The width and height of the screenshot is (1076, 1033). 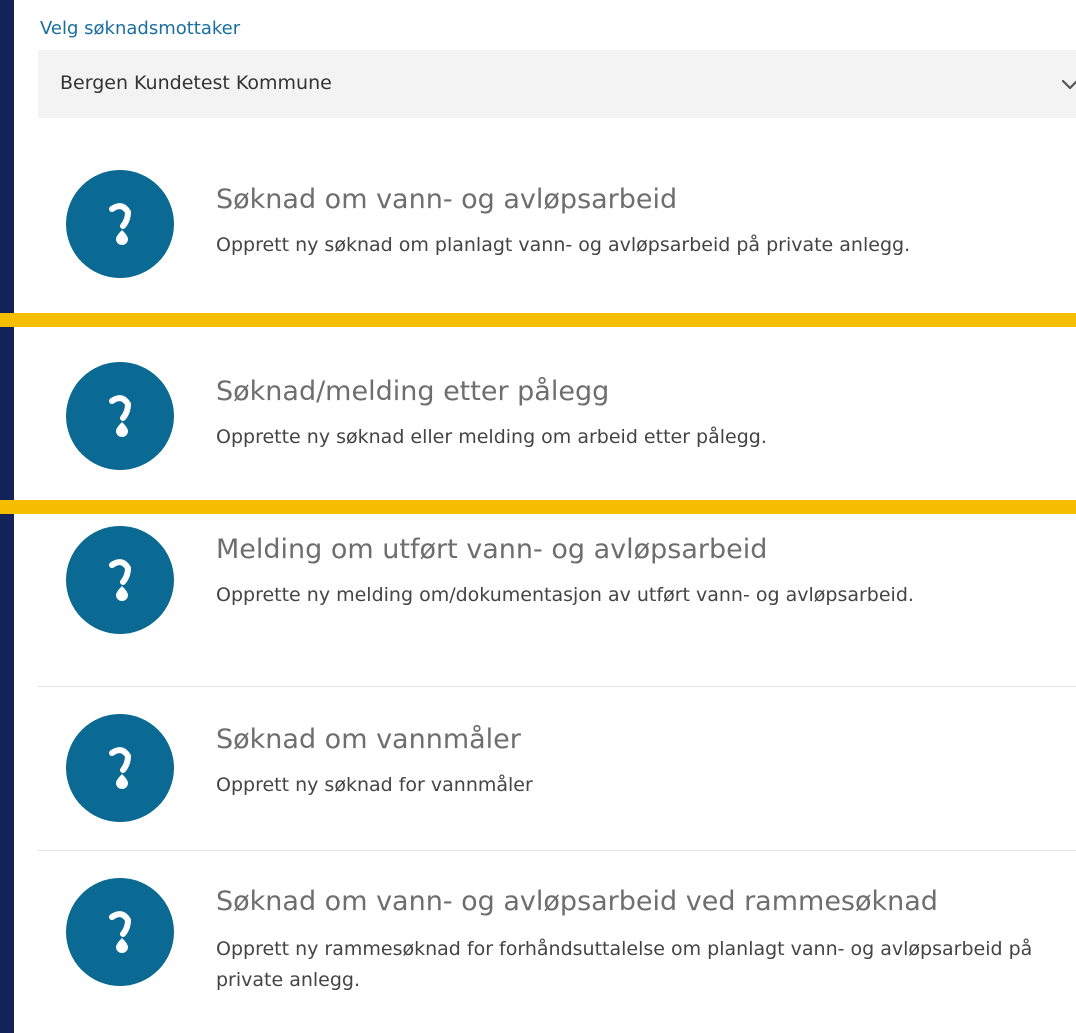 What do you see at coordinates (374, 785) in the screenshot?
I see `item-description: Opprett ny søknad for vannmåler` at bounding box center [374, 785].